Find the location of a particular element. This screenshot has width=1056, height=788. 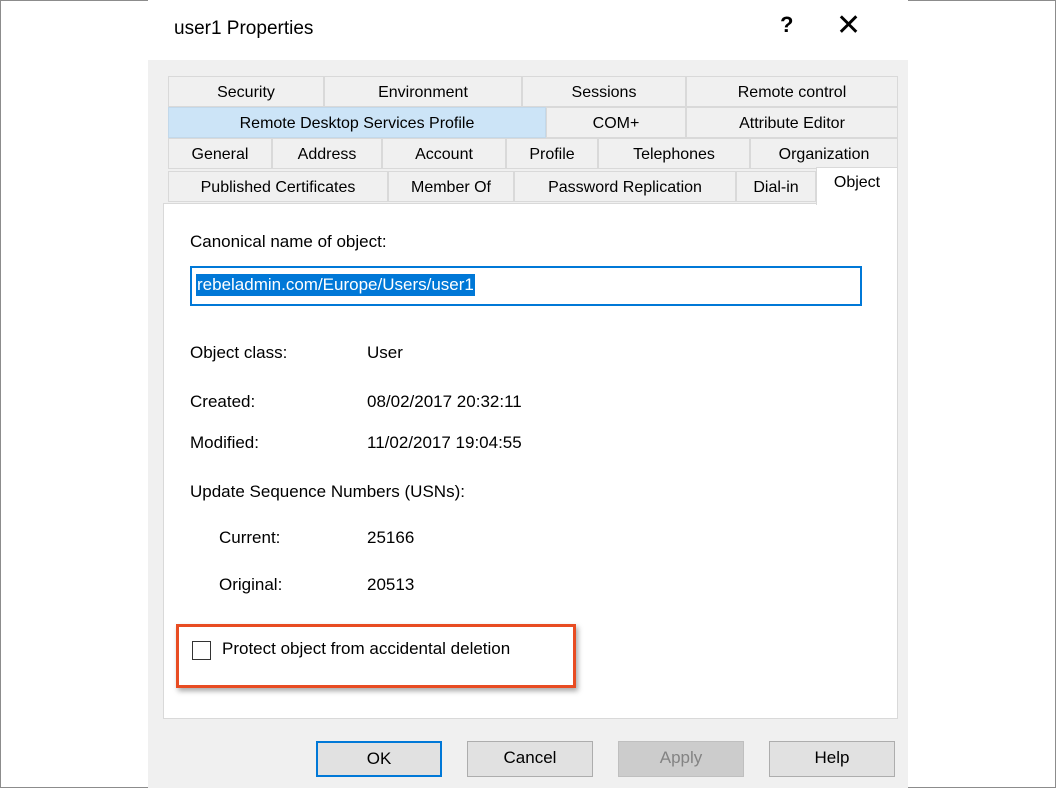

tab-member-of: Member Of is located at coordinates (451, 186).